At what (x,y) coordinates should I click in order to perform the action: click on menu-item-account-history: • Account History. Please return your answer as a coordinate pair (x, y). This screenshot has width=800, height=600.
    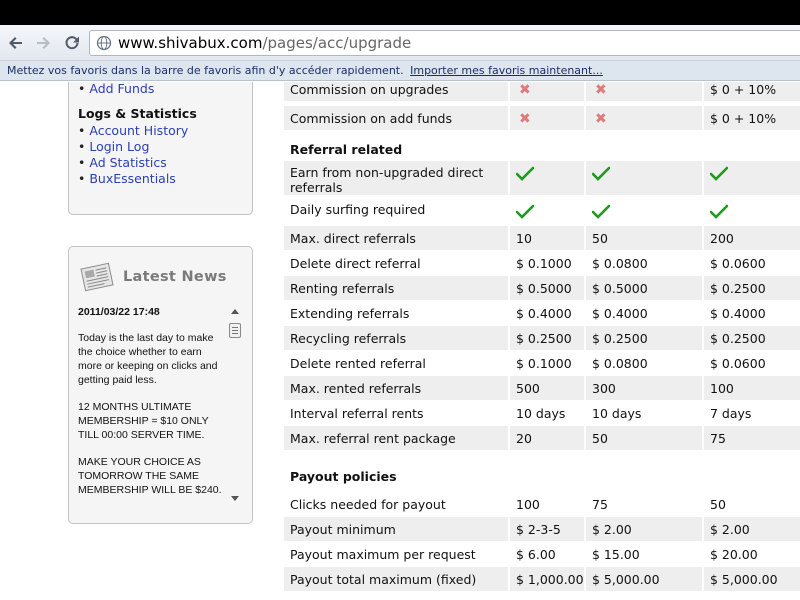
    Looking at the image, I should click on (165, 131).